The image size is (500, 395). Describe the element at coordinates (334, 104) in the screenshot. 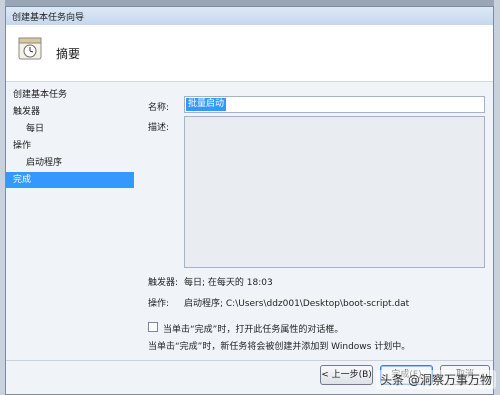

I see `name-field: 批量启动` at that location.